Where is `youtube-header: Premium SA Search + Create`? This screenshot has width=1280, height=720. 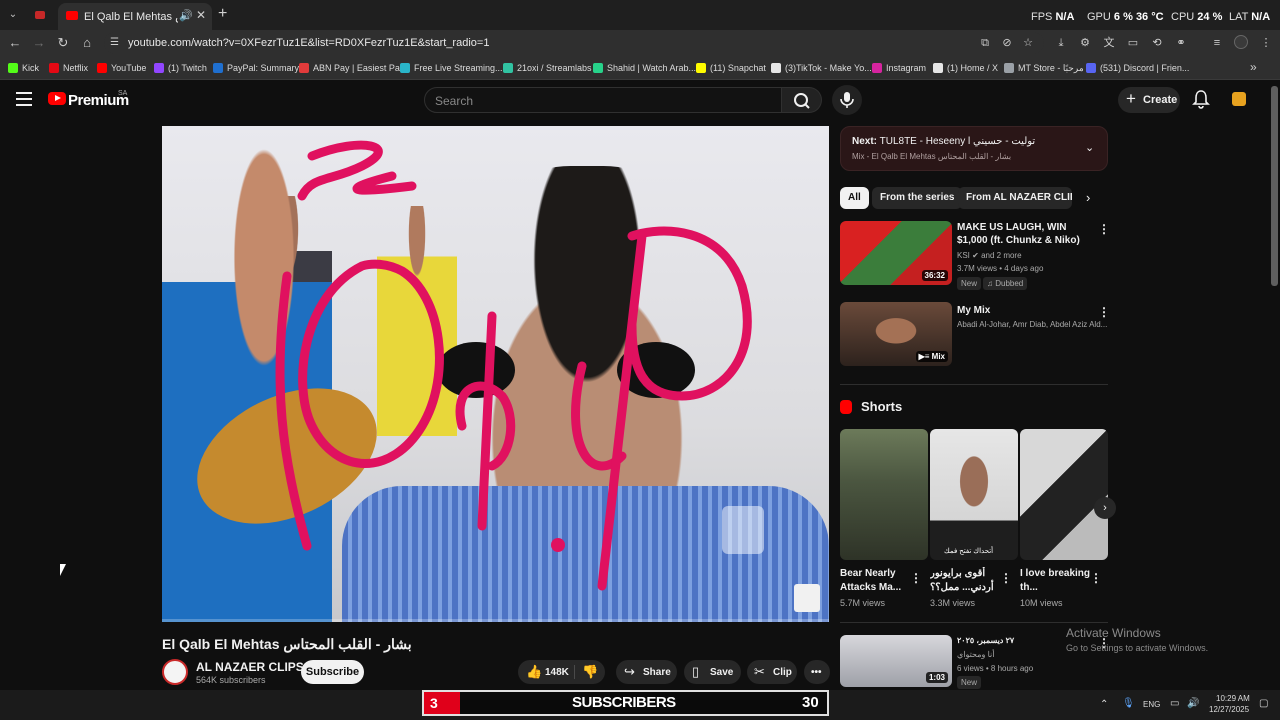 youtube-header: Premium SA Search + Create is located at coordinates (635, 100).